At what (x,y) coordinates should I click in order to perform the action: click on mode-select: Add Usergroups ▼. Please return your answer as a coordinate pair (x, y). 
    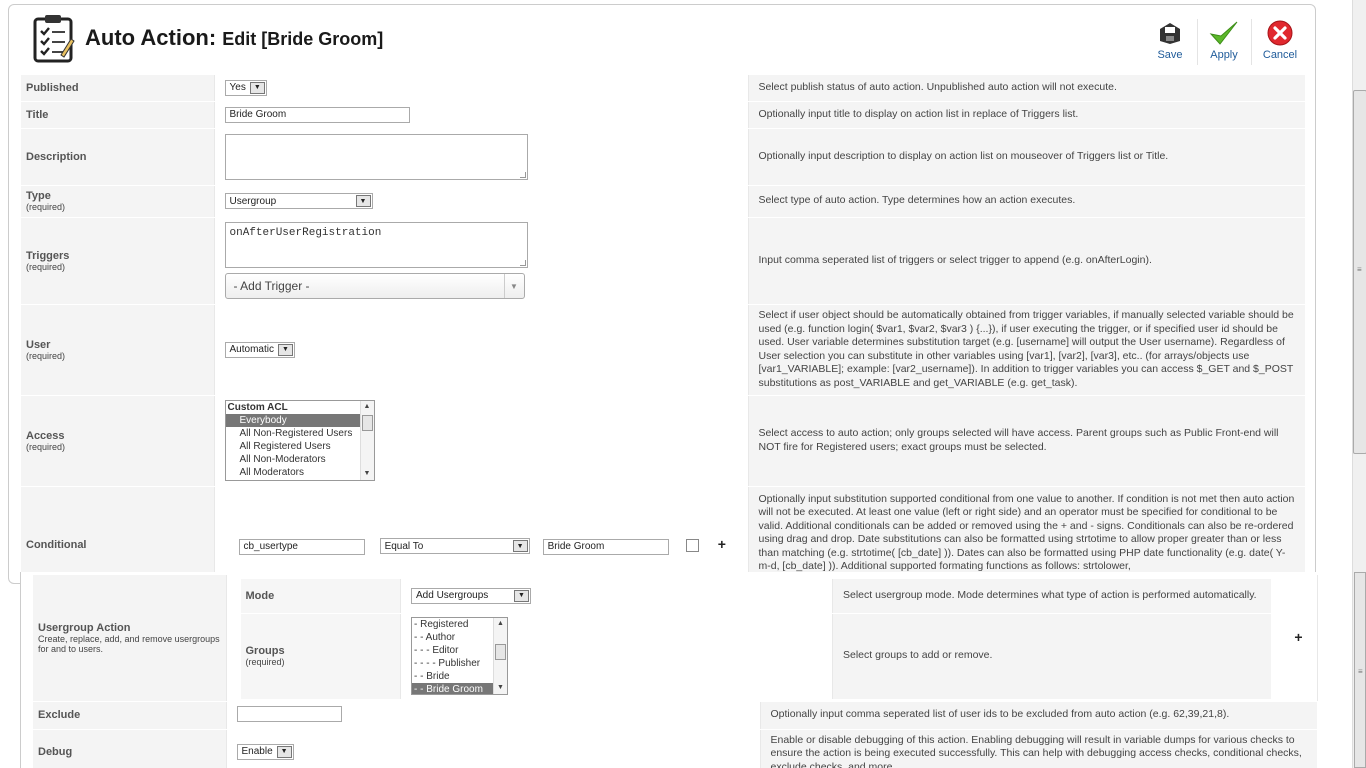
    Looking at the image, I should click on (471, 595).